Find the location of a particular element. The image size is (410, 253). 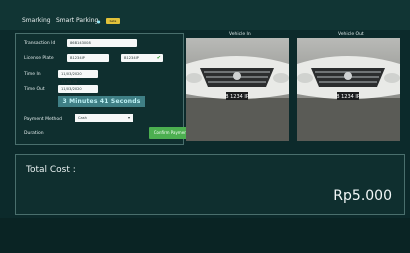

payment-method-select: Cash ▾ is located at coordinates (104, 118).